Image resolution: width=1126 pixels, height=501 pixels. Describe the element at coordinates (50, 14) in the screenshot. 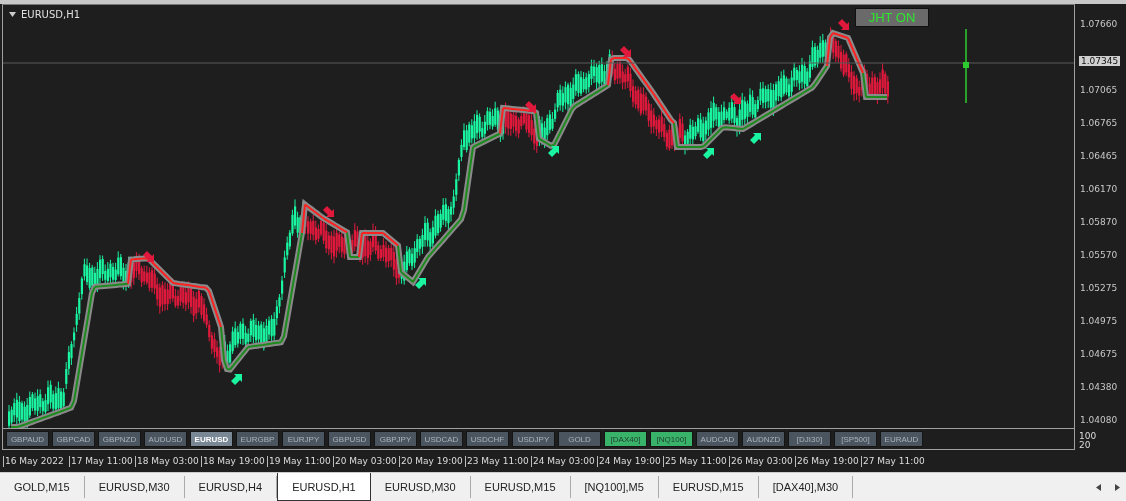

I see `chart-title: EURUSD,H1` at that location.